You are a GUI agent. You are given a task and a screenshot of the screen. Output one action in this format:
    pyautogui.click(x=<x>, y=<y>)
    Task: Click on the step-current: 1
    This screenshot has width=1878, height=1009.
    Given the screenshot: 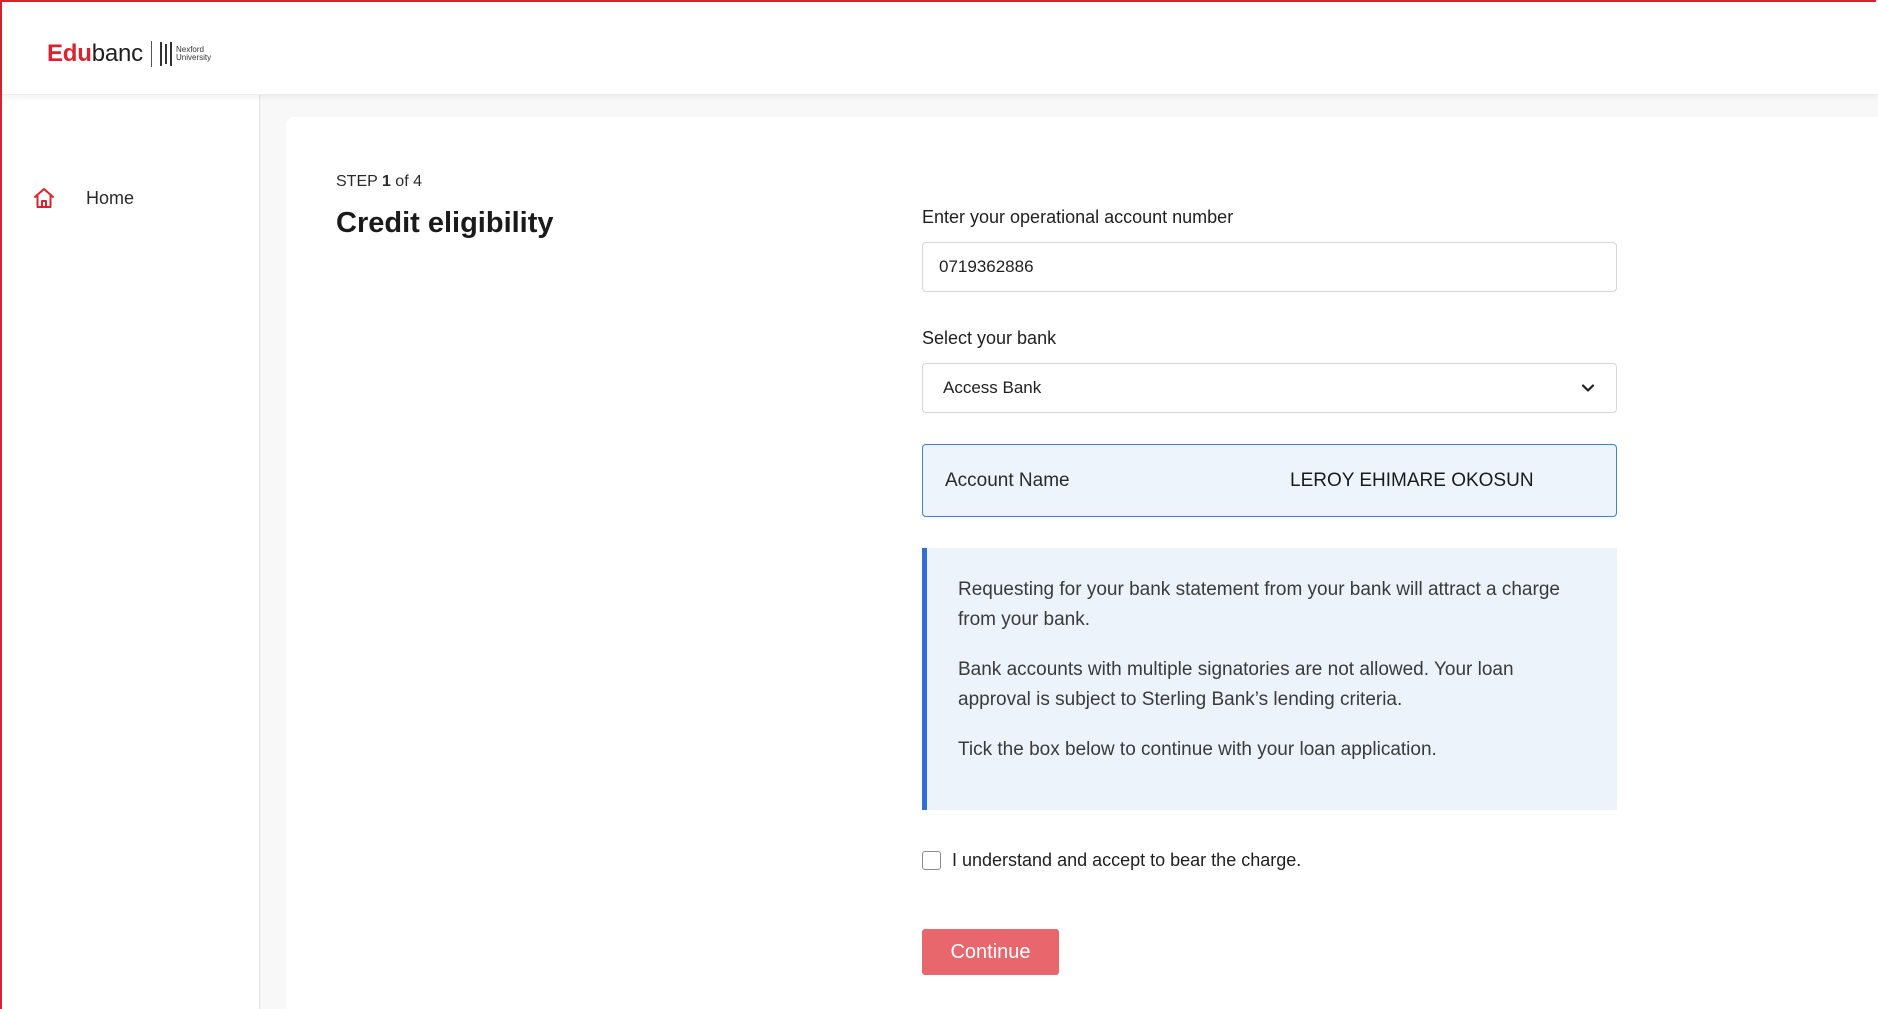 What is the action you would take?
    pyautogui.click(x=386, y=181)
    